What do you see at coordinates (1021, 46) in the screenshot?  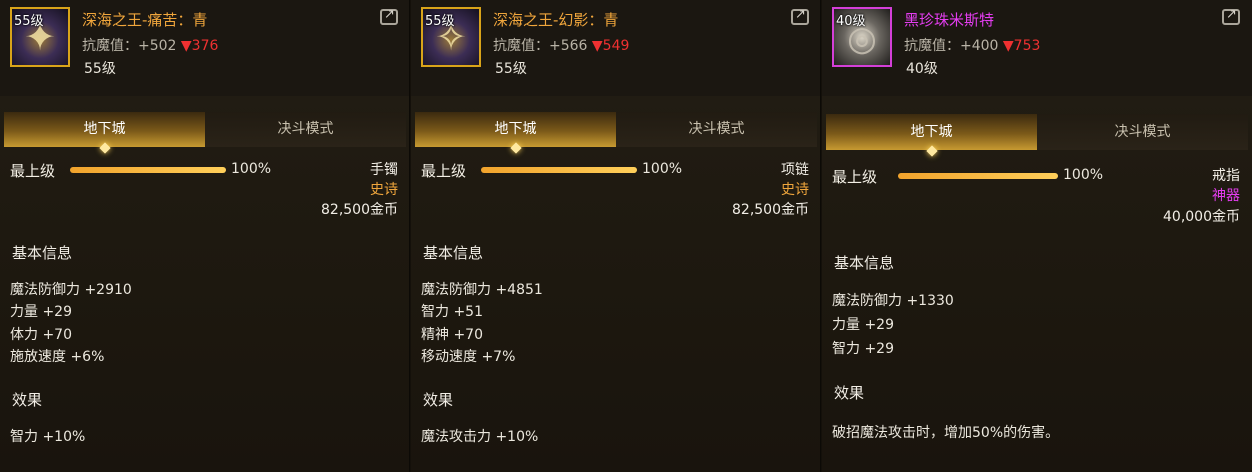 I see `resist-delta: ▼753` at bounding box center [1021, 46].